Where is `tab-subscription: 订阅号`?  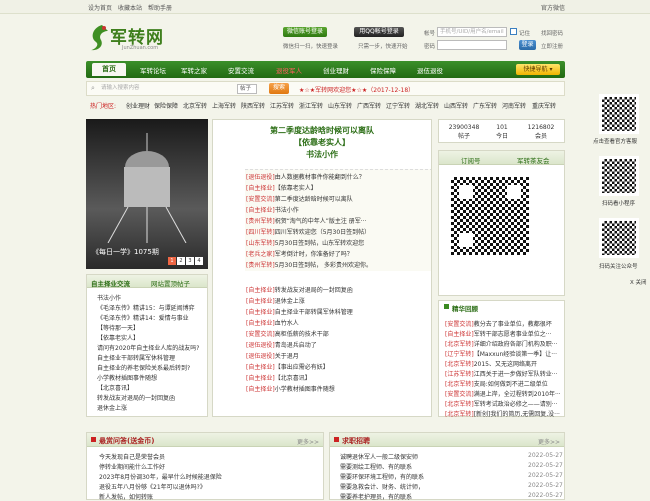
tab-subscription: 订阅号 is located at coordinates (471, 160).